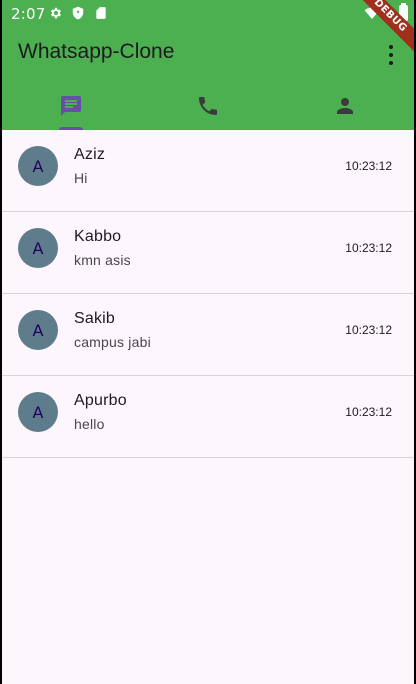 Image resolution: width=416 pixels, height=684 pixels. What do you see at coordinates (208, 417) in the screenshot?
I see `chat-list-item: A Apurbo hello 10:23:12` at bounding box center [208, 417].